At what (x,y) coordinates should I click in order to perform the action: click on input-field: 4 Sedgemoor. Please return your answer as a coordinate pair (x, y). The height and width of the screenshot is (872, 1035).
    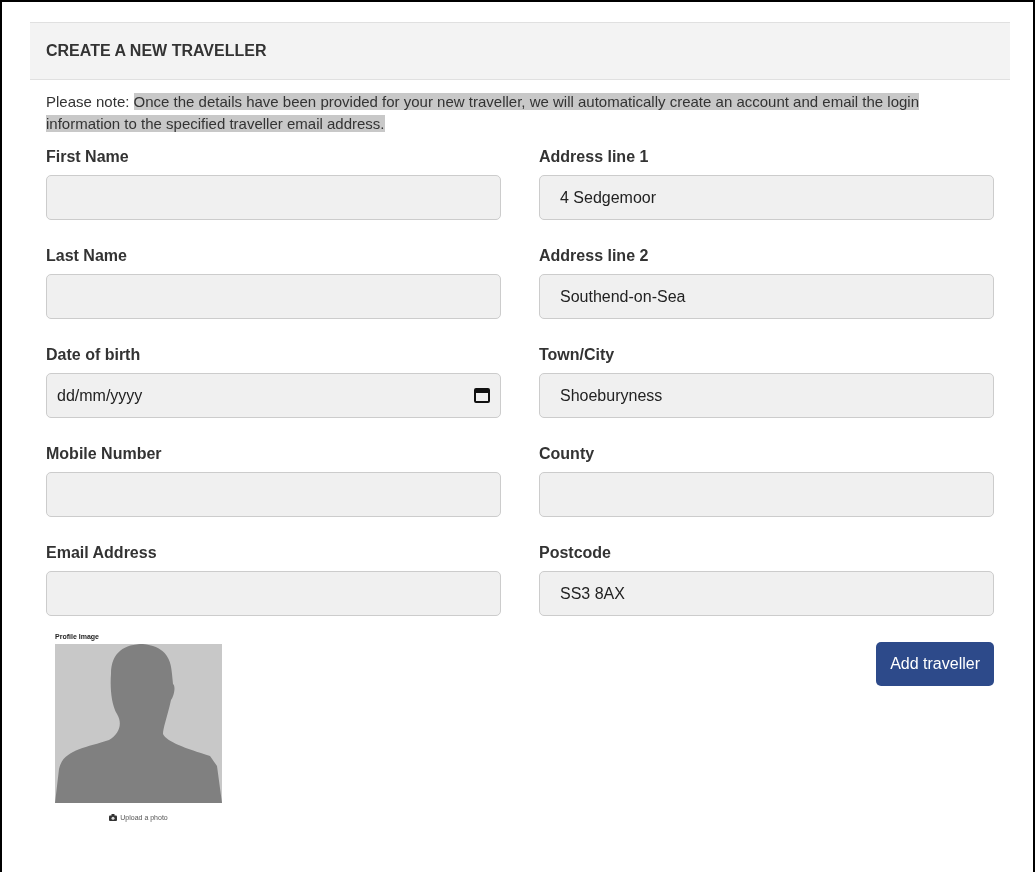
    Looking at the image, I should click on (766, 197).